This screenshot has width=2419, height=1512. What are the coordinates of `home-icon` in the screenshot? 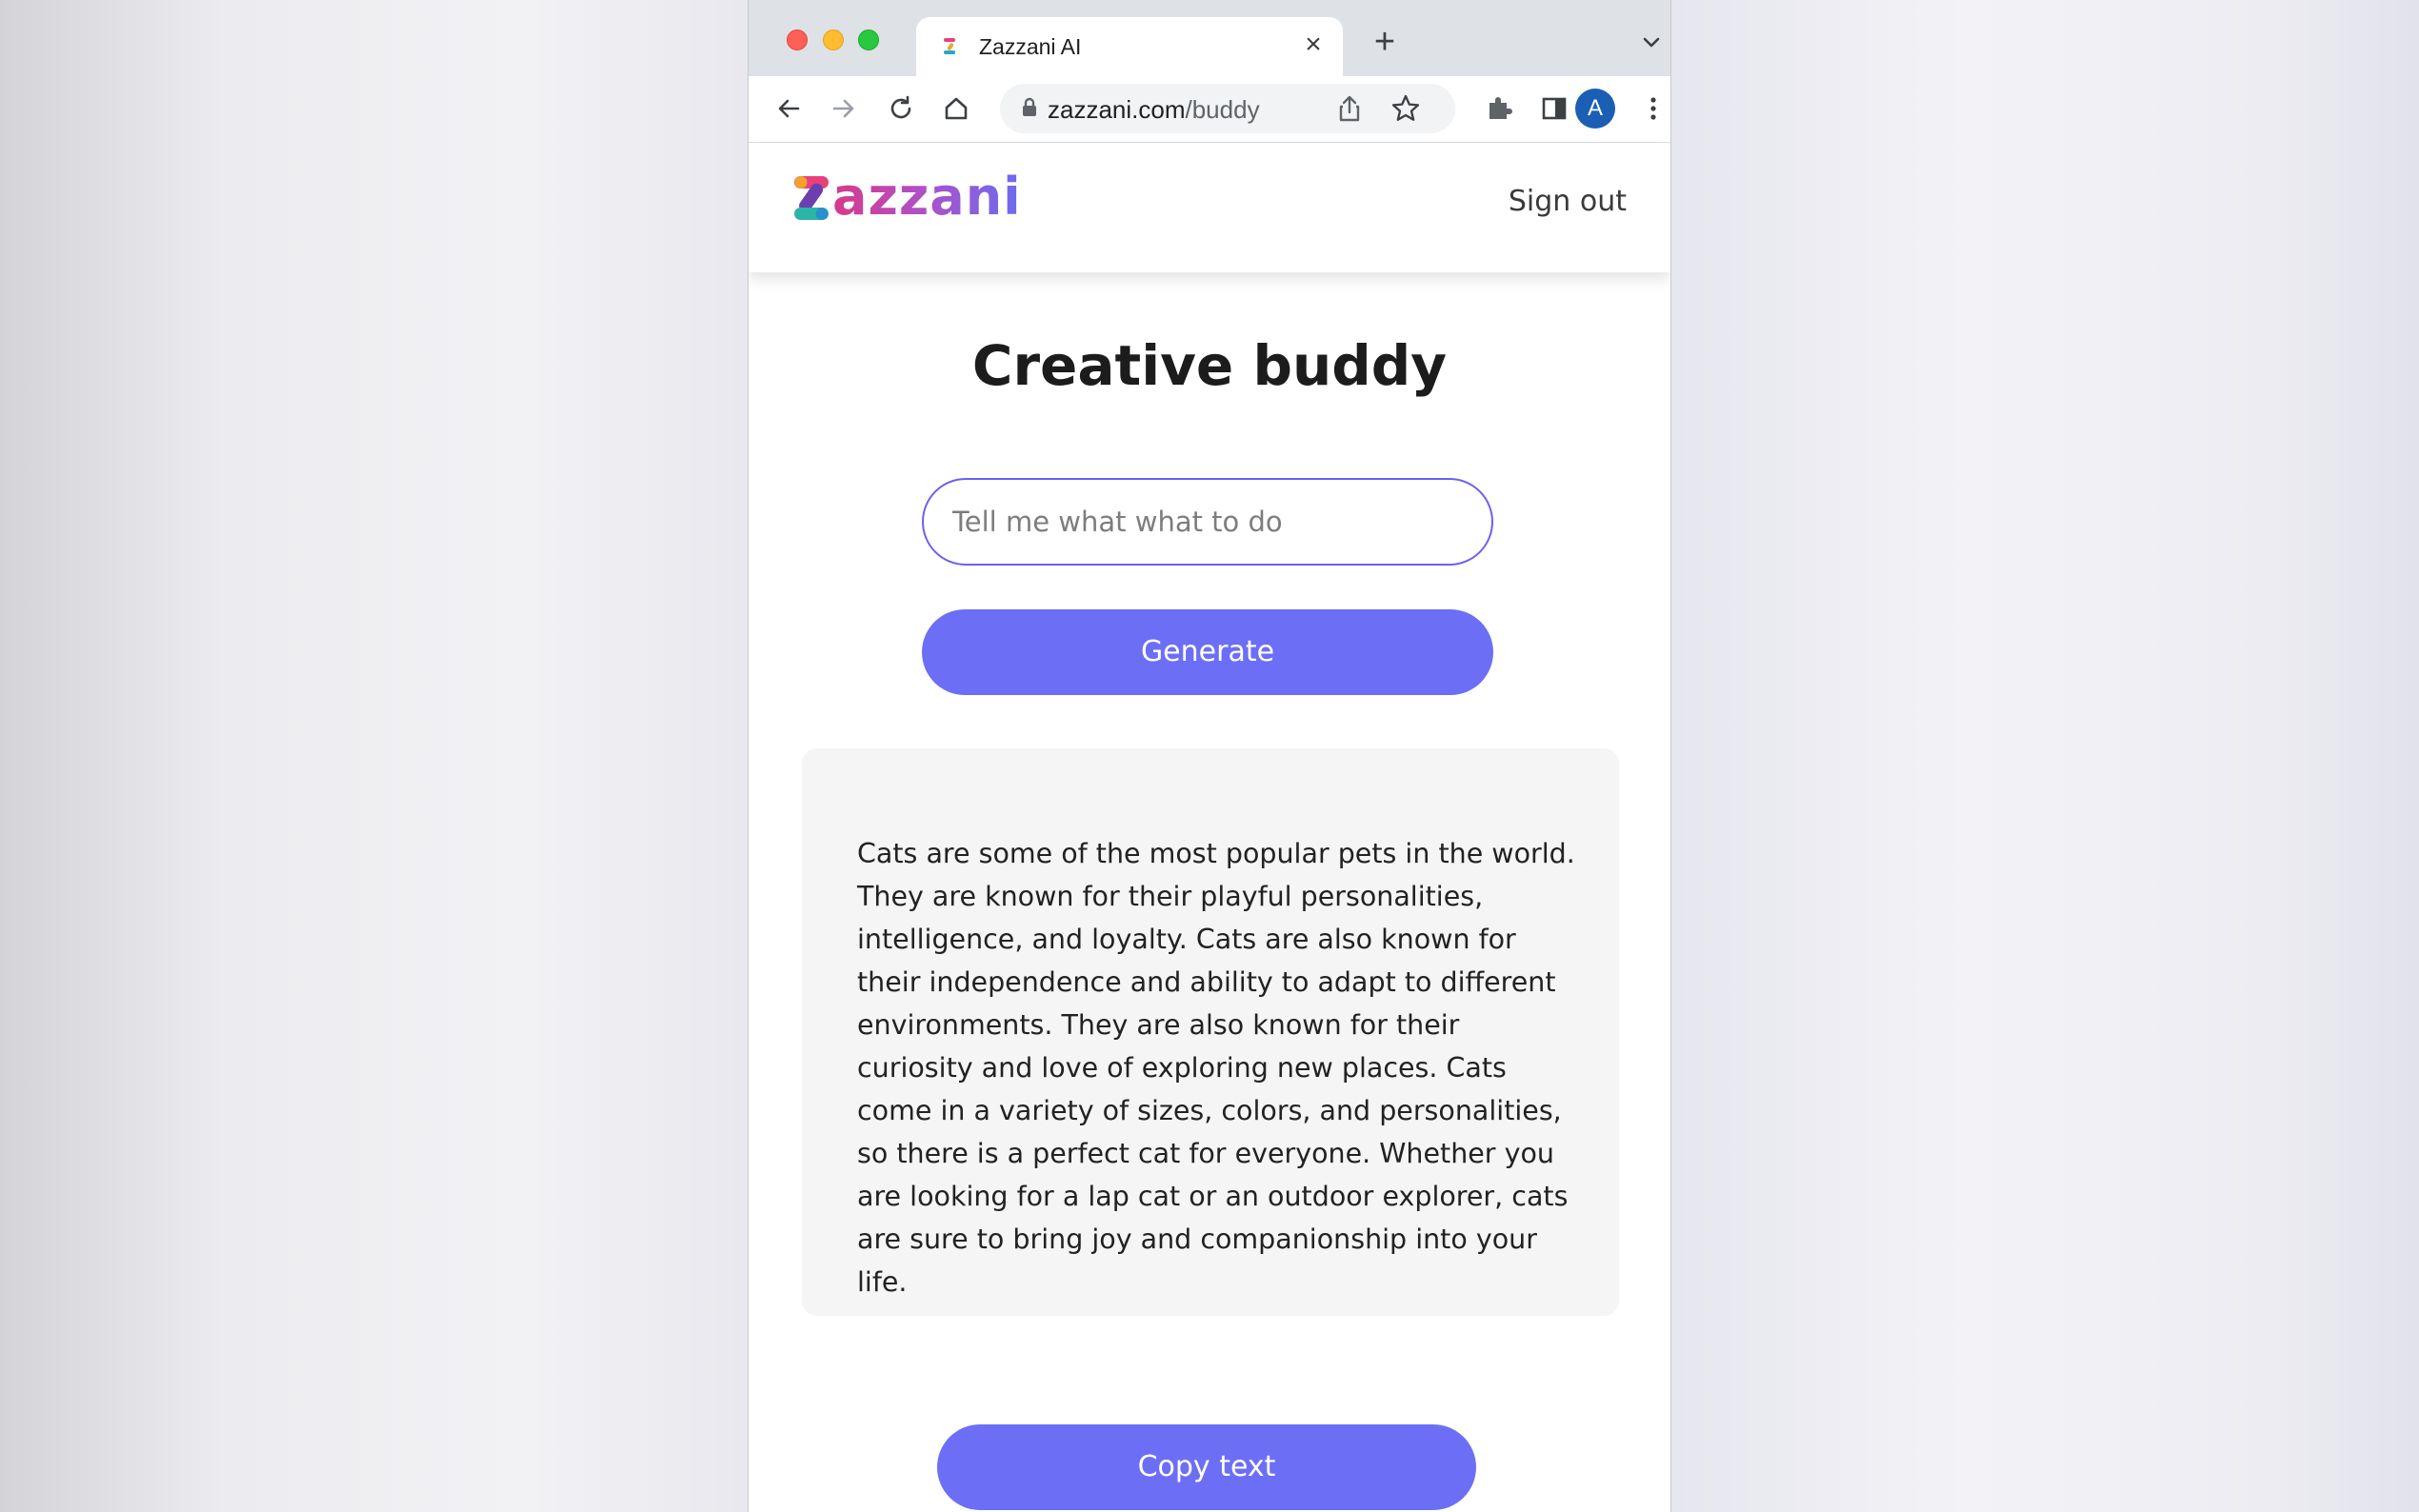 It's located at (956, 108).